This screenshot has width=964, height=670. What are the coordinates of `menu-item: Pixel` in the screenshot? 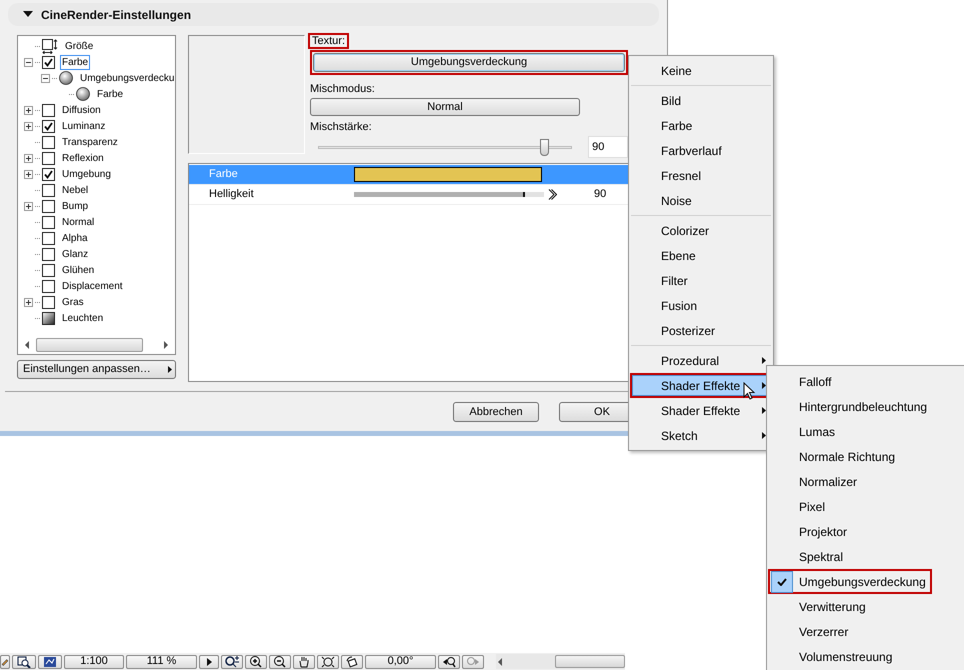 It's located at (850, 506).